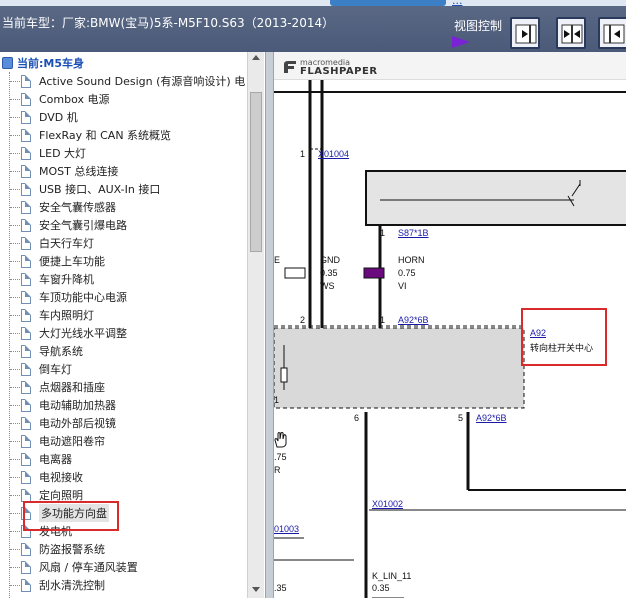  Describe the element at coordinates (130, 549) in the screenshot. I see `tree-item: 防盗报警系统` at that location.